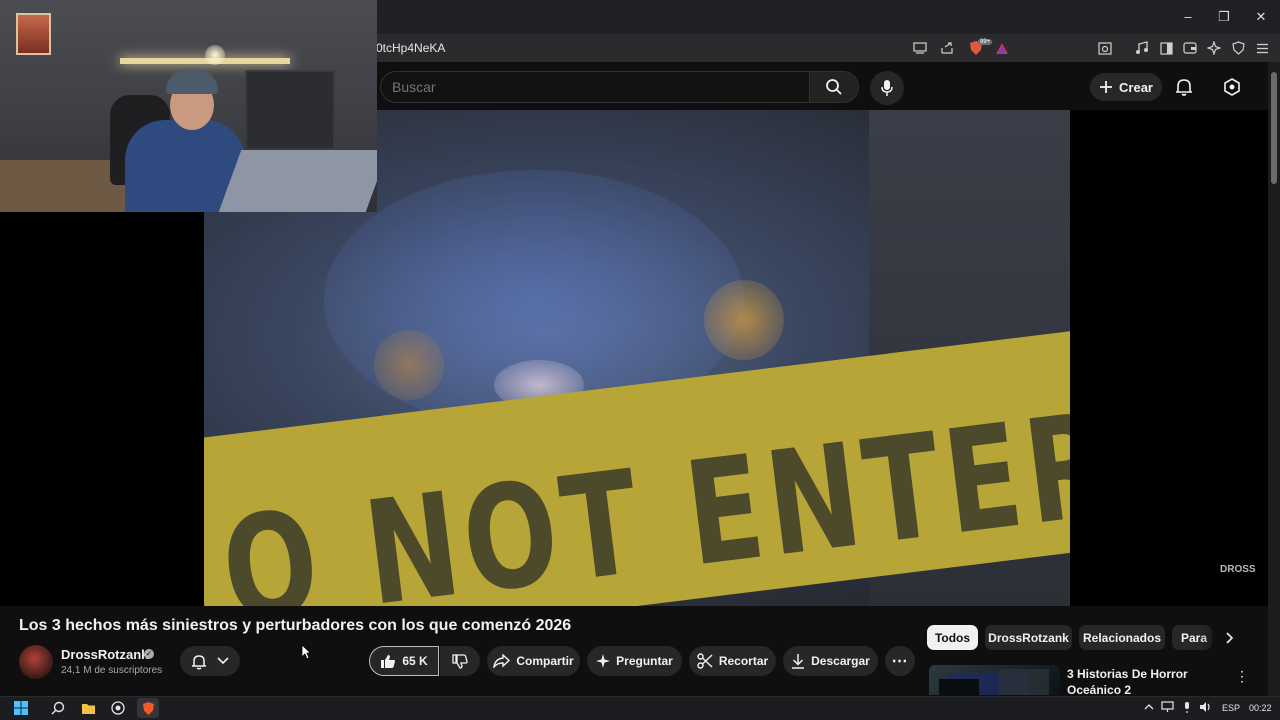 The height and width of the screenshot is (720, 1280). Describe the element at coordinates (743, 661) in the screenshot. I see `clip-label: Recortar` at that location.